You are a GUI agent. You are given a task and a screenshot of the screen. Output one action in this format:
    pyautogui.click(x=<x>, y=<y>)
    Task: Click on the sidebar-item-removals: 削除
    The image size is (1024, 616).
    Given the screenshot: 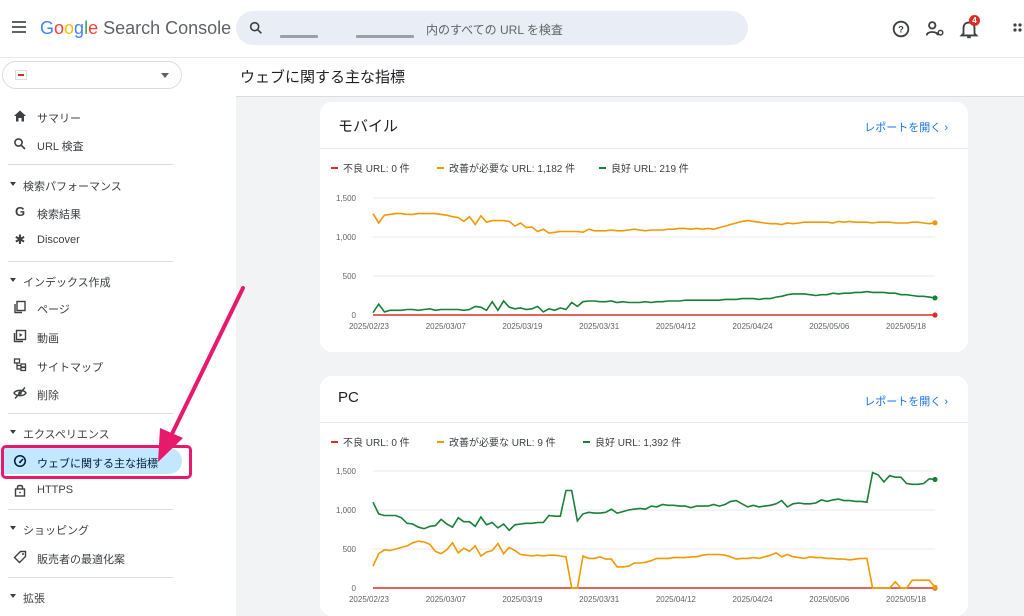 What is the action you would take?
    pyautogui.click(x=91, y=393)
    